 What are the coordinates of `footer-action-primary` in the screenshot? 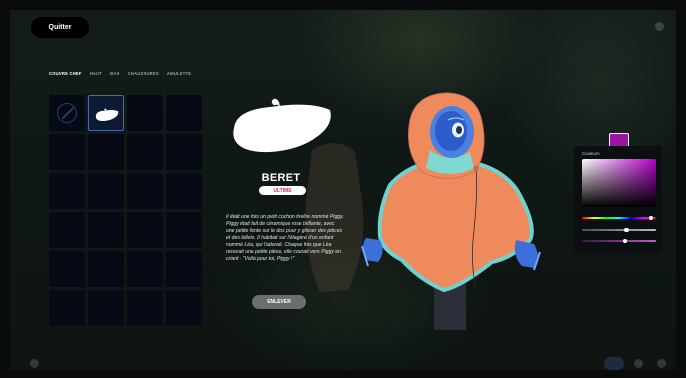 It's located at (614, 363).